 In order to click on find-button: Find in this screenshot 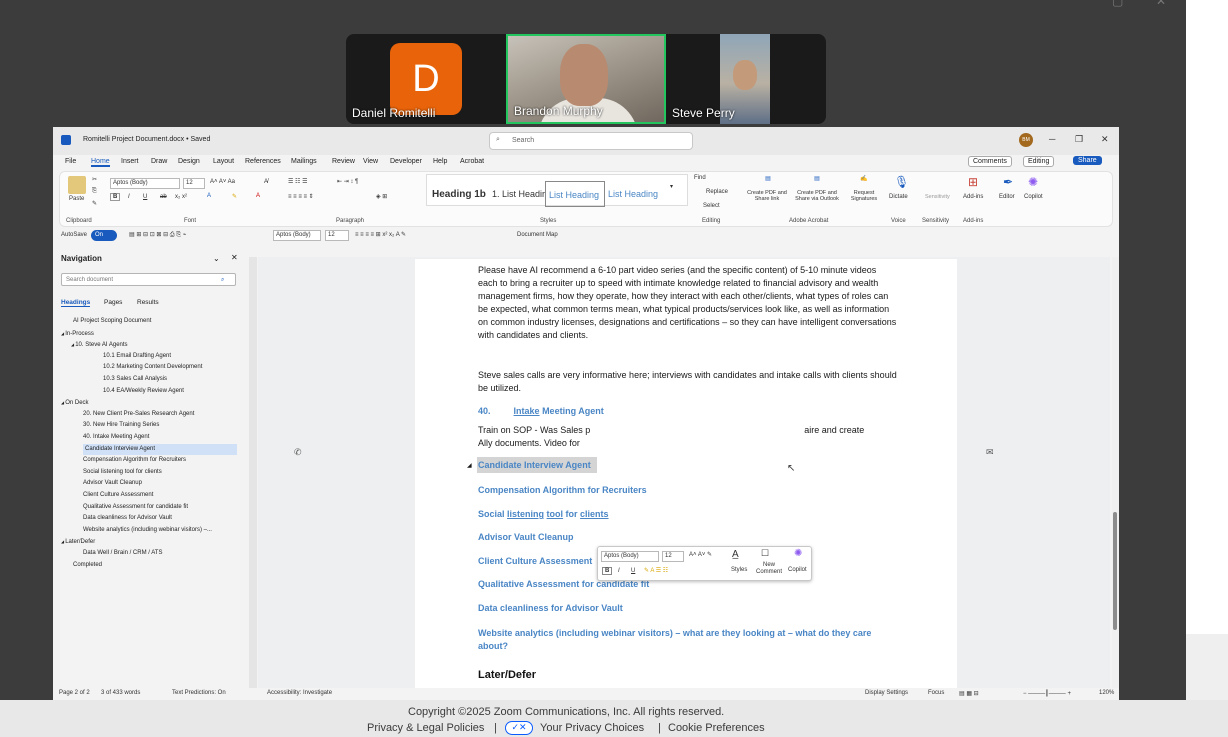, I will do `click(700, 178)`.